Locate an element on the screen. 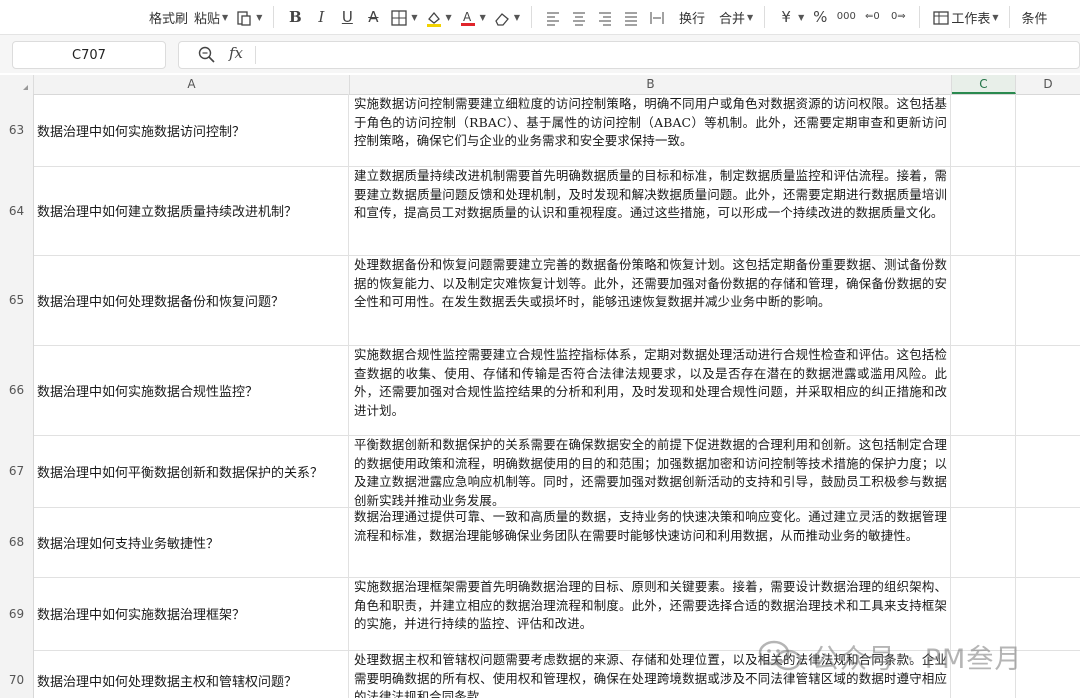 This screenshot has height=698, width=1080. row-number: 63 is located at coordinates (17, 130).